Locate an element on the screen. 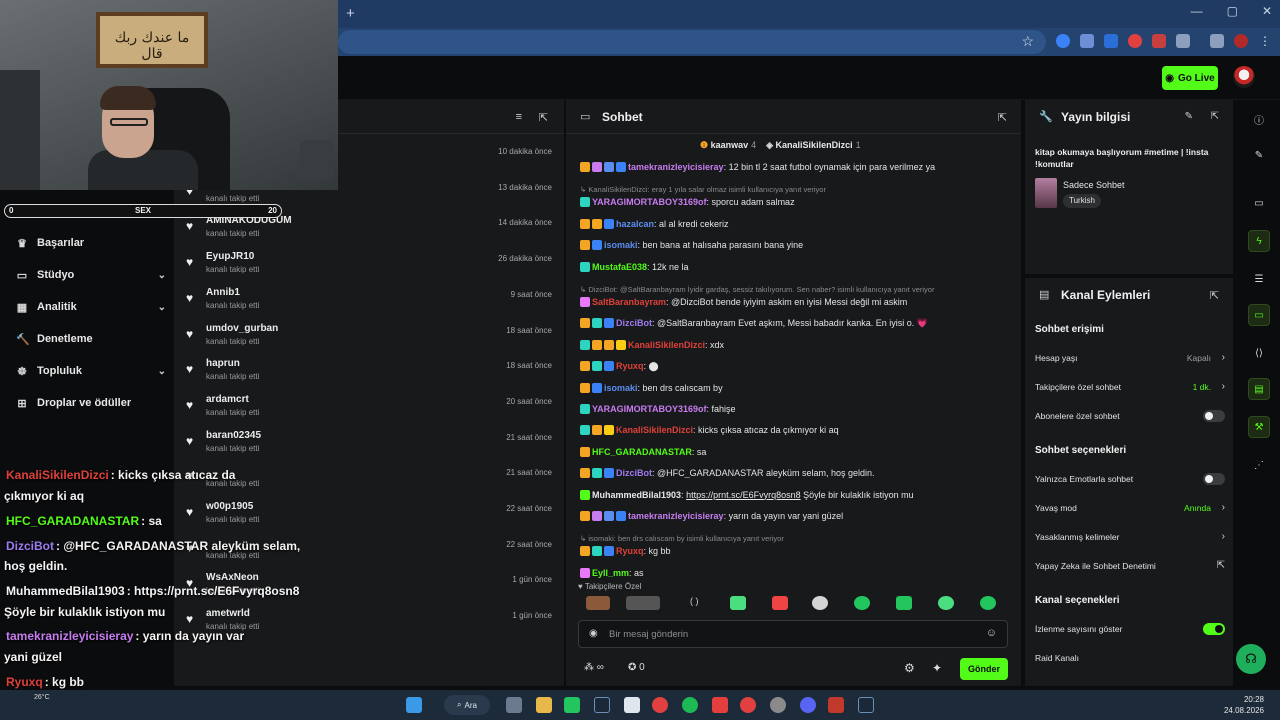  follower-row: ♥ baran02345 kanalı takip etti 21 saat önce is located at coordinates (369, 445).